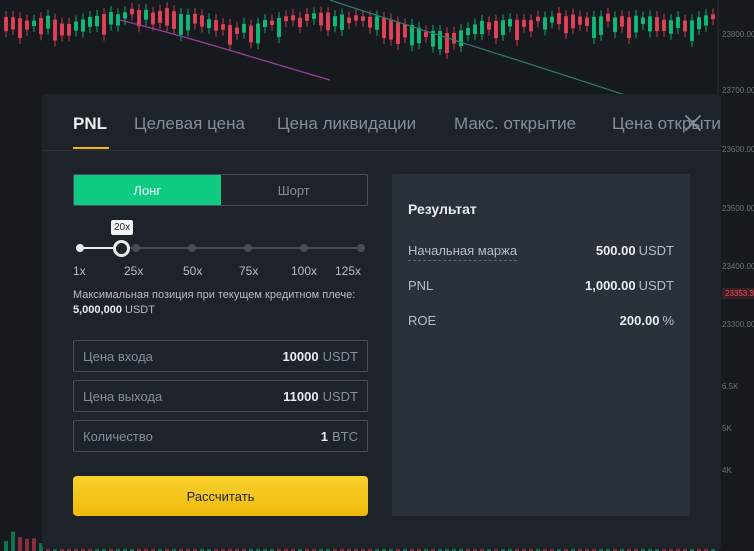 Image resolution: width=754 pixels, height=551 pixels. Describe the element at coordinates (278, 396) in the screenshot. I see `exit-price-input` at that location.